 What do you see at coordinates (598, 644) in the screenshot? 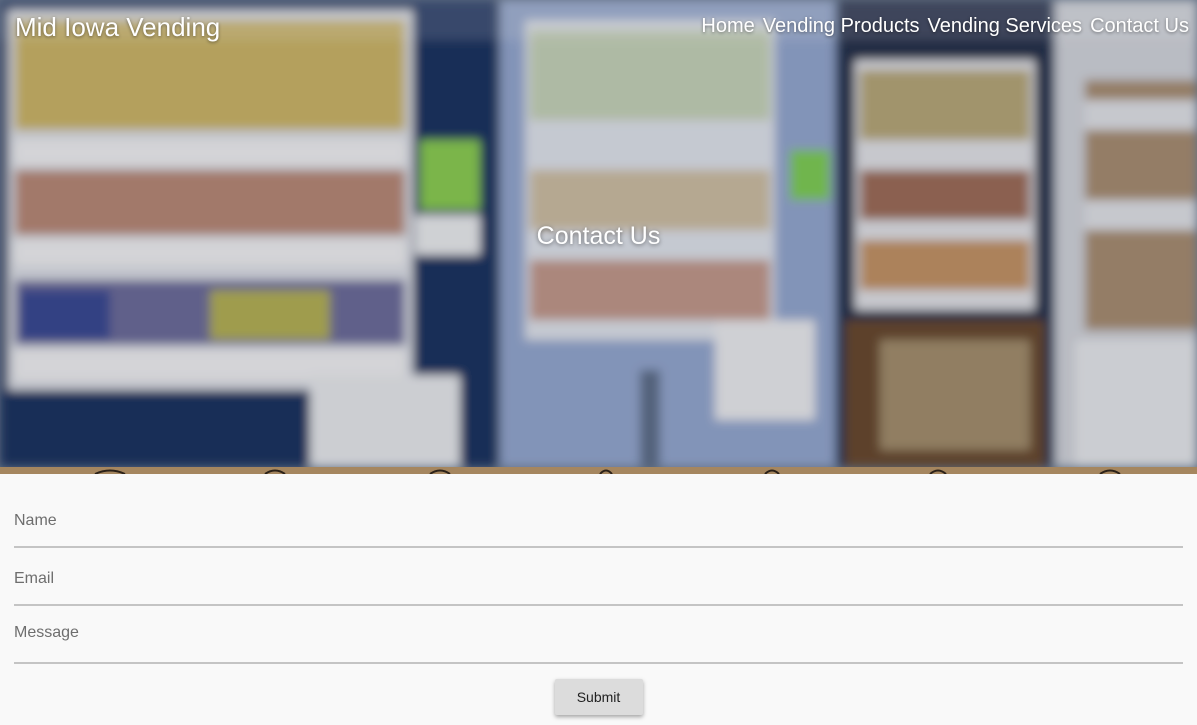
I see `message-input` at bounding box center [598, 644].